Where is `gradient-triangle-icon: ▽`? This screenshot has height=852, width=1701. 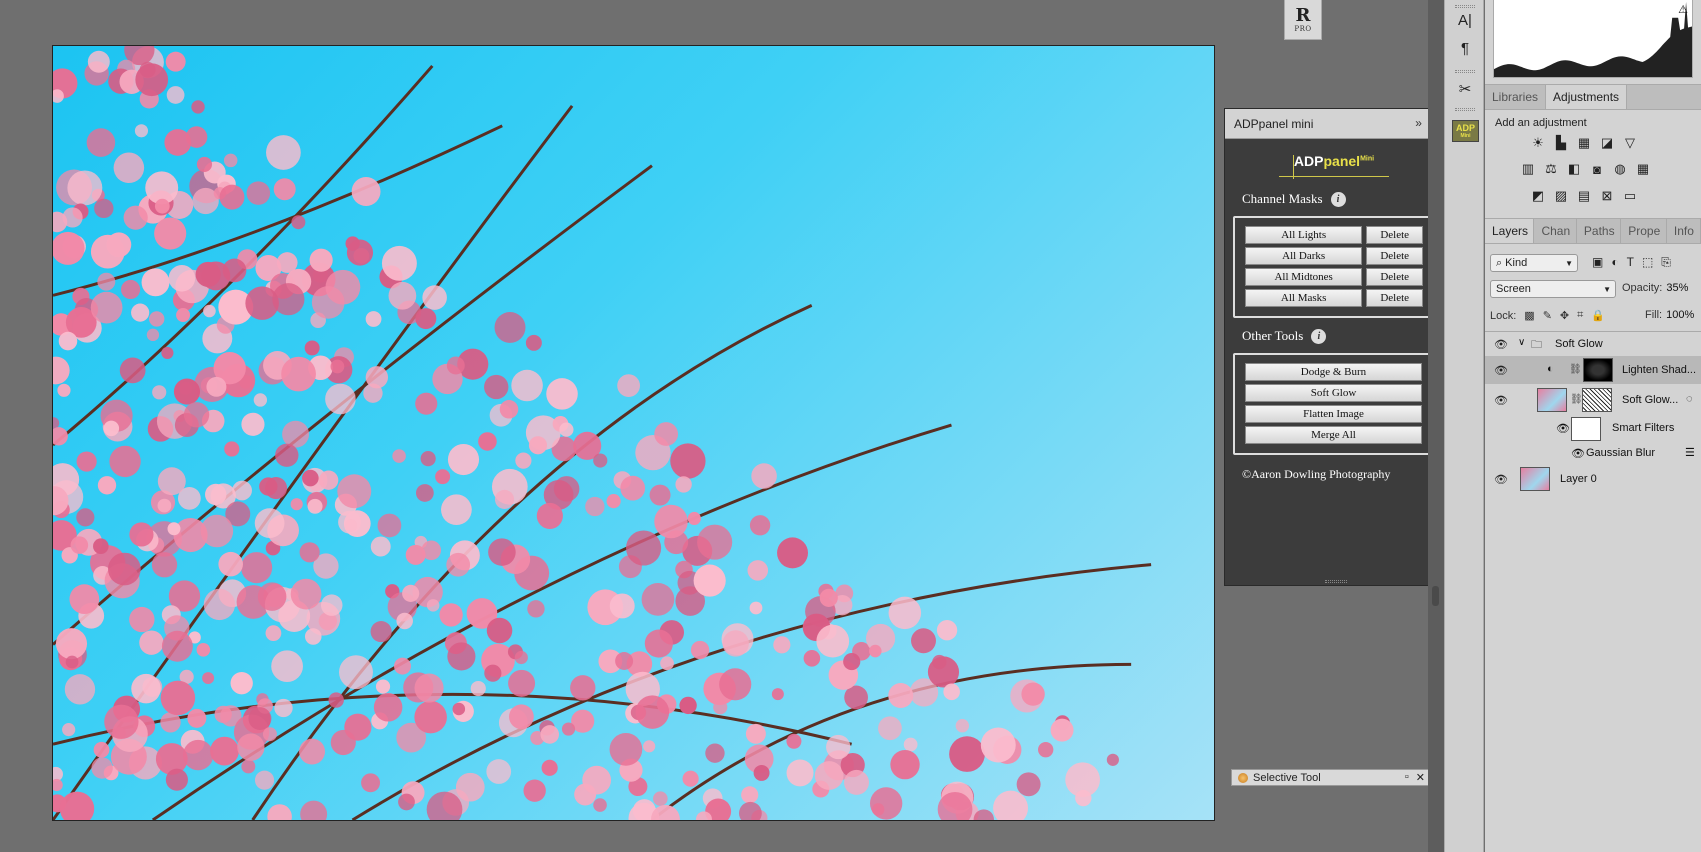 gradient-triangle-icon: ▽ is located at coordinates (1630, 143).